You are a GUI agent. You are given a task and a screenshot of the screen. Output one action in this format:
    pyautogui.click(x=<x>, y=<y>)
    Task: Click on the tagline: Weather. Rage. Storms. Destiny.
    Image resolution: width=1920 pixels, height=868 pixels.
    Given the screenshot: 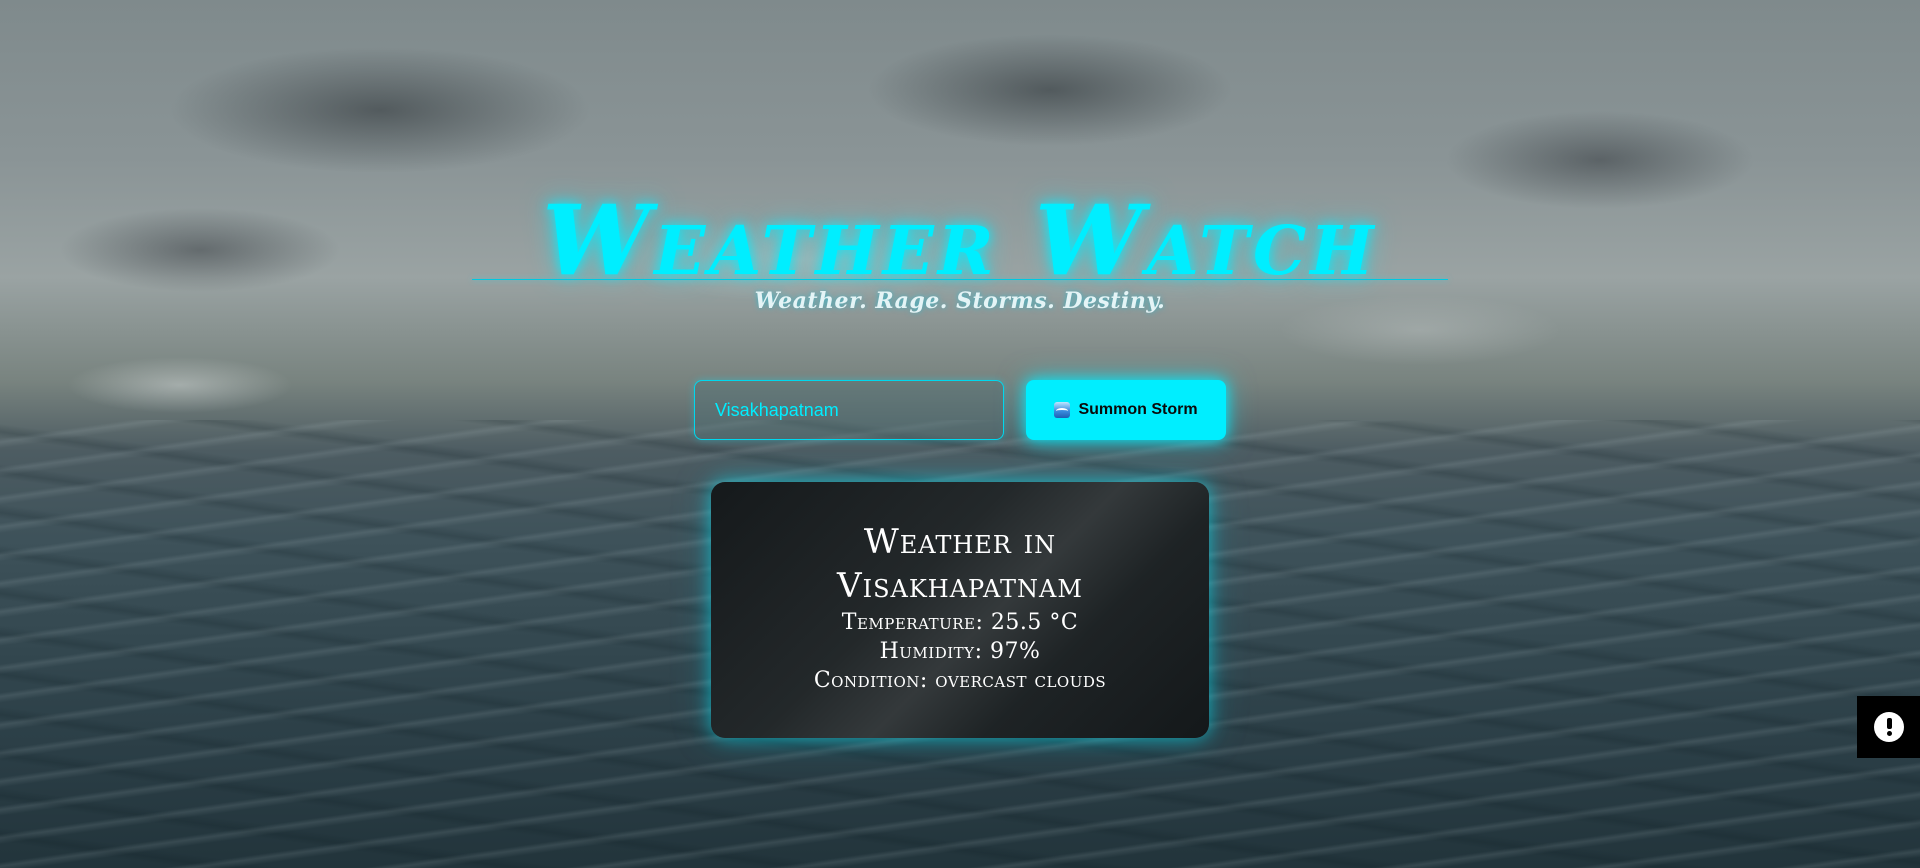 What is the action you would take?
    pyautogui.click(x=960, y=301)
    